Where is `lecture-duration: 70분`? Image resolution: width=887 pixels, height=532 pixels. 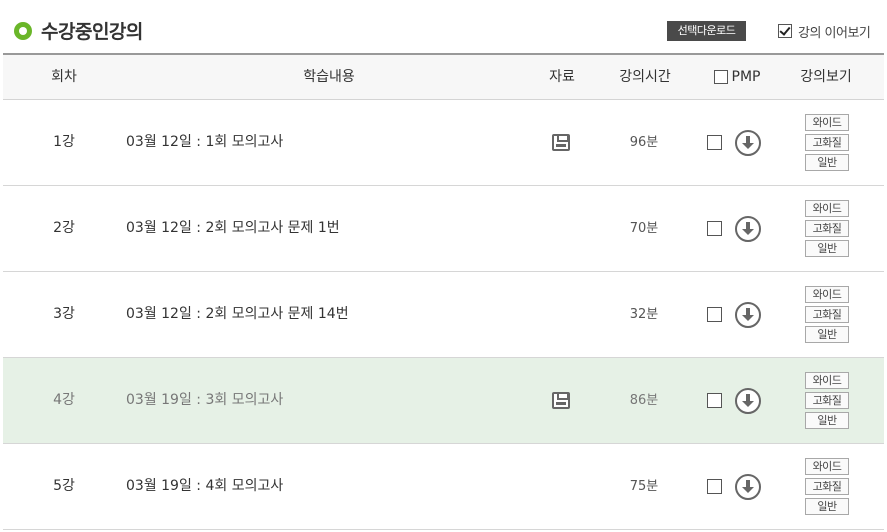 lecture-duration: 70분 is located at coordinates (644, 228).